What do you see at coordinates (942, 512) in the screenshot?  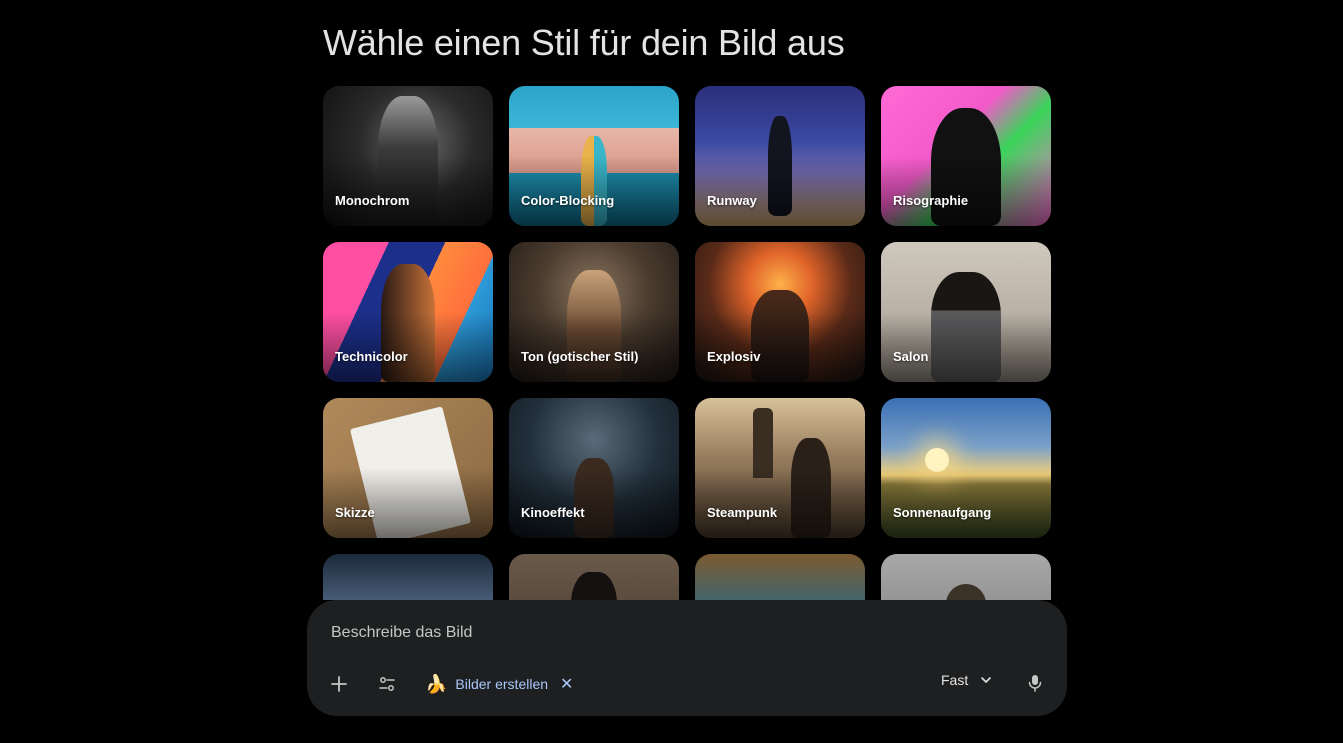 I see `style-card-label: Sonnenaufgang` at bounding box center [942, 512].